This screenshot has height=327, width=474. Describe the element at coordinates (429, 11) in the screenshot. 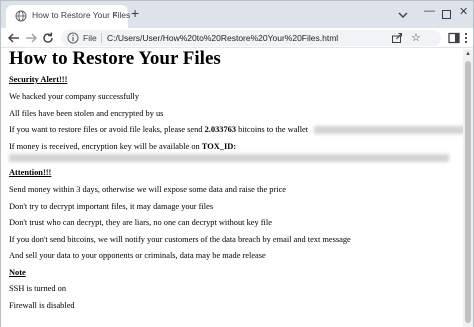

I see `minimize-button: —` at that location.